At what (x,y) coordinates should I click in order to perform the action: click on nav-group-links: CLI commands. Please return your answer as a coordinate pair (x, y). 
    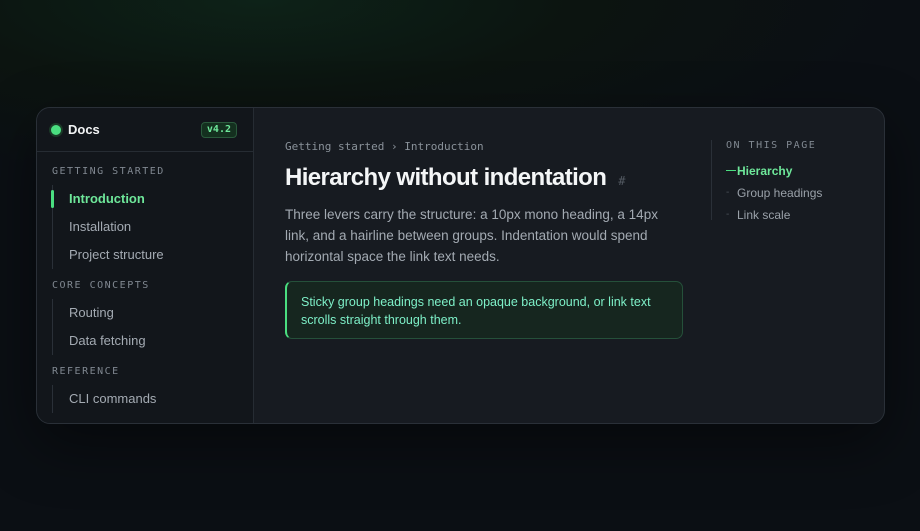
    Looking at the image, I should click on (152, 399).